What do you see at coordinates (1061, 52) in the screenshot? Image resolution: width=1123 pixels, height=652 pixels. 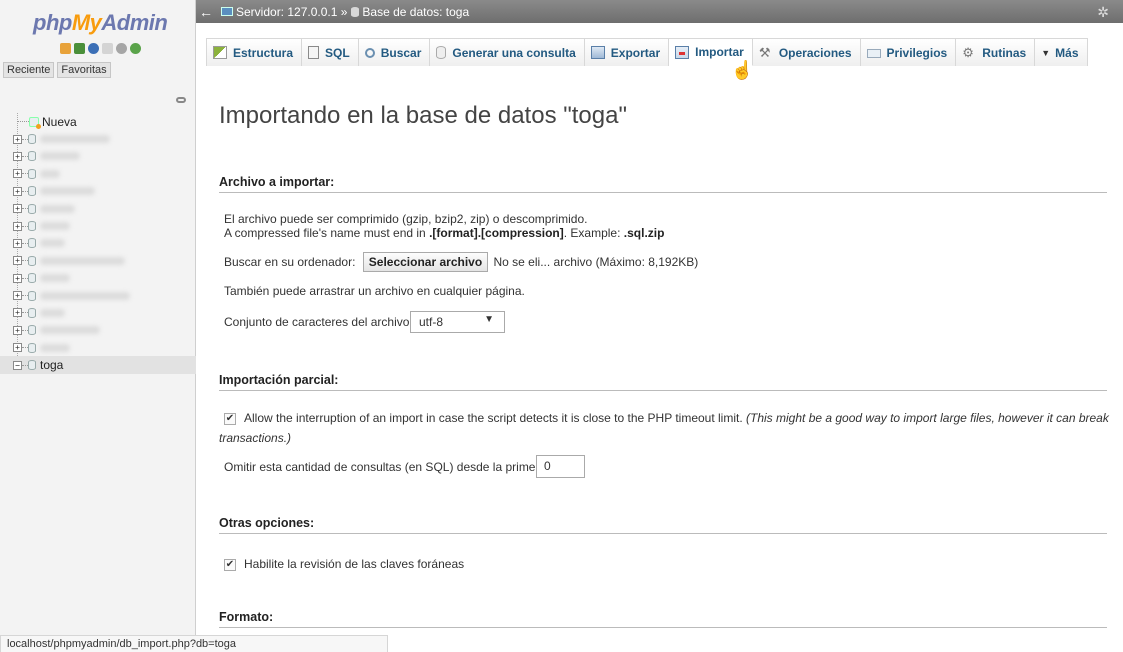 I see `tab-more: ▼ Más` at bounding box center [1061, 52].